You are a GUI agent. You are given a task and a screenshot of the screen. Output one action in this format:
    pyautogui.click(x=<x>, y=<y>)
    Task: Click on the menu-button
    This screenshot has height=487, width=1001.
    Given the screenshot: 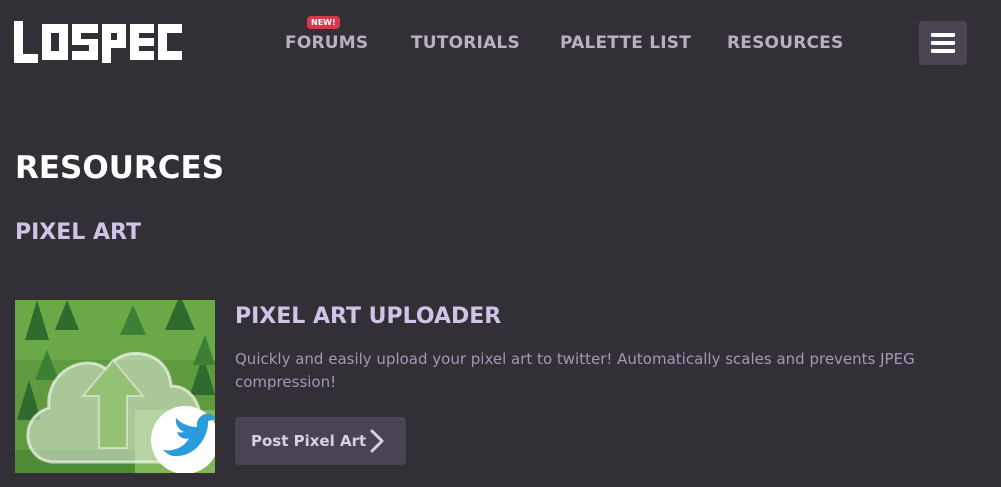 What is the action you would take?
    pyautogui.click(x=943, y=43)
    